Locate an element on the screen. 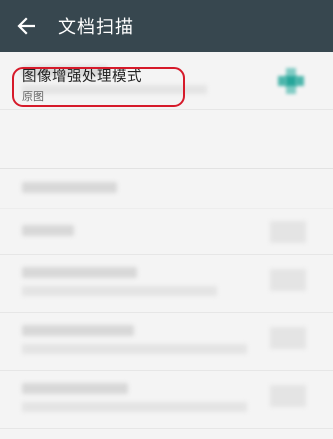  section-header is located at coordinates (166, 189).